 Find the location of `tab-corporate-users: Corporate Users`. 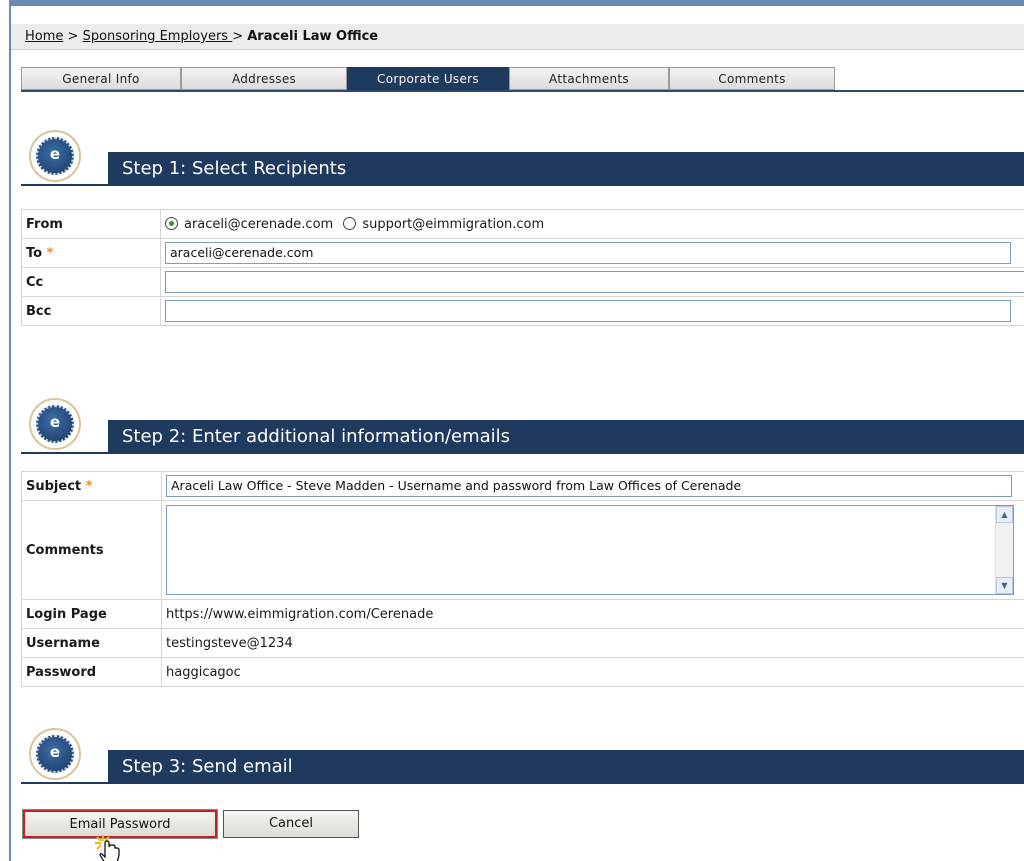

tab-corporate-users: Corporate Users is located at coordinates (428, 78).